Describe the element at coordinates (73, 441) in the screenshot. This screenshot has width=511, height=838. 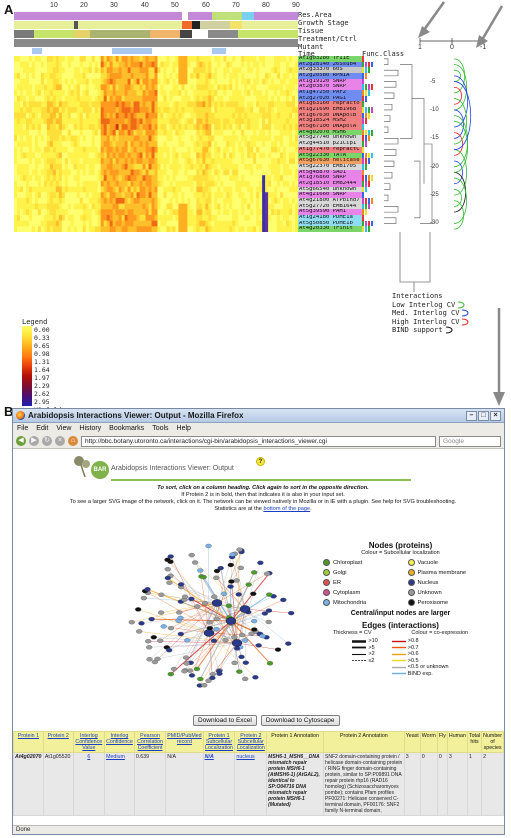
I see `home-icon: ⌂` at that location.